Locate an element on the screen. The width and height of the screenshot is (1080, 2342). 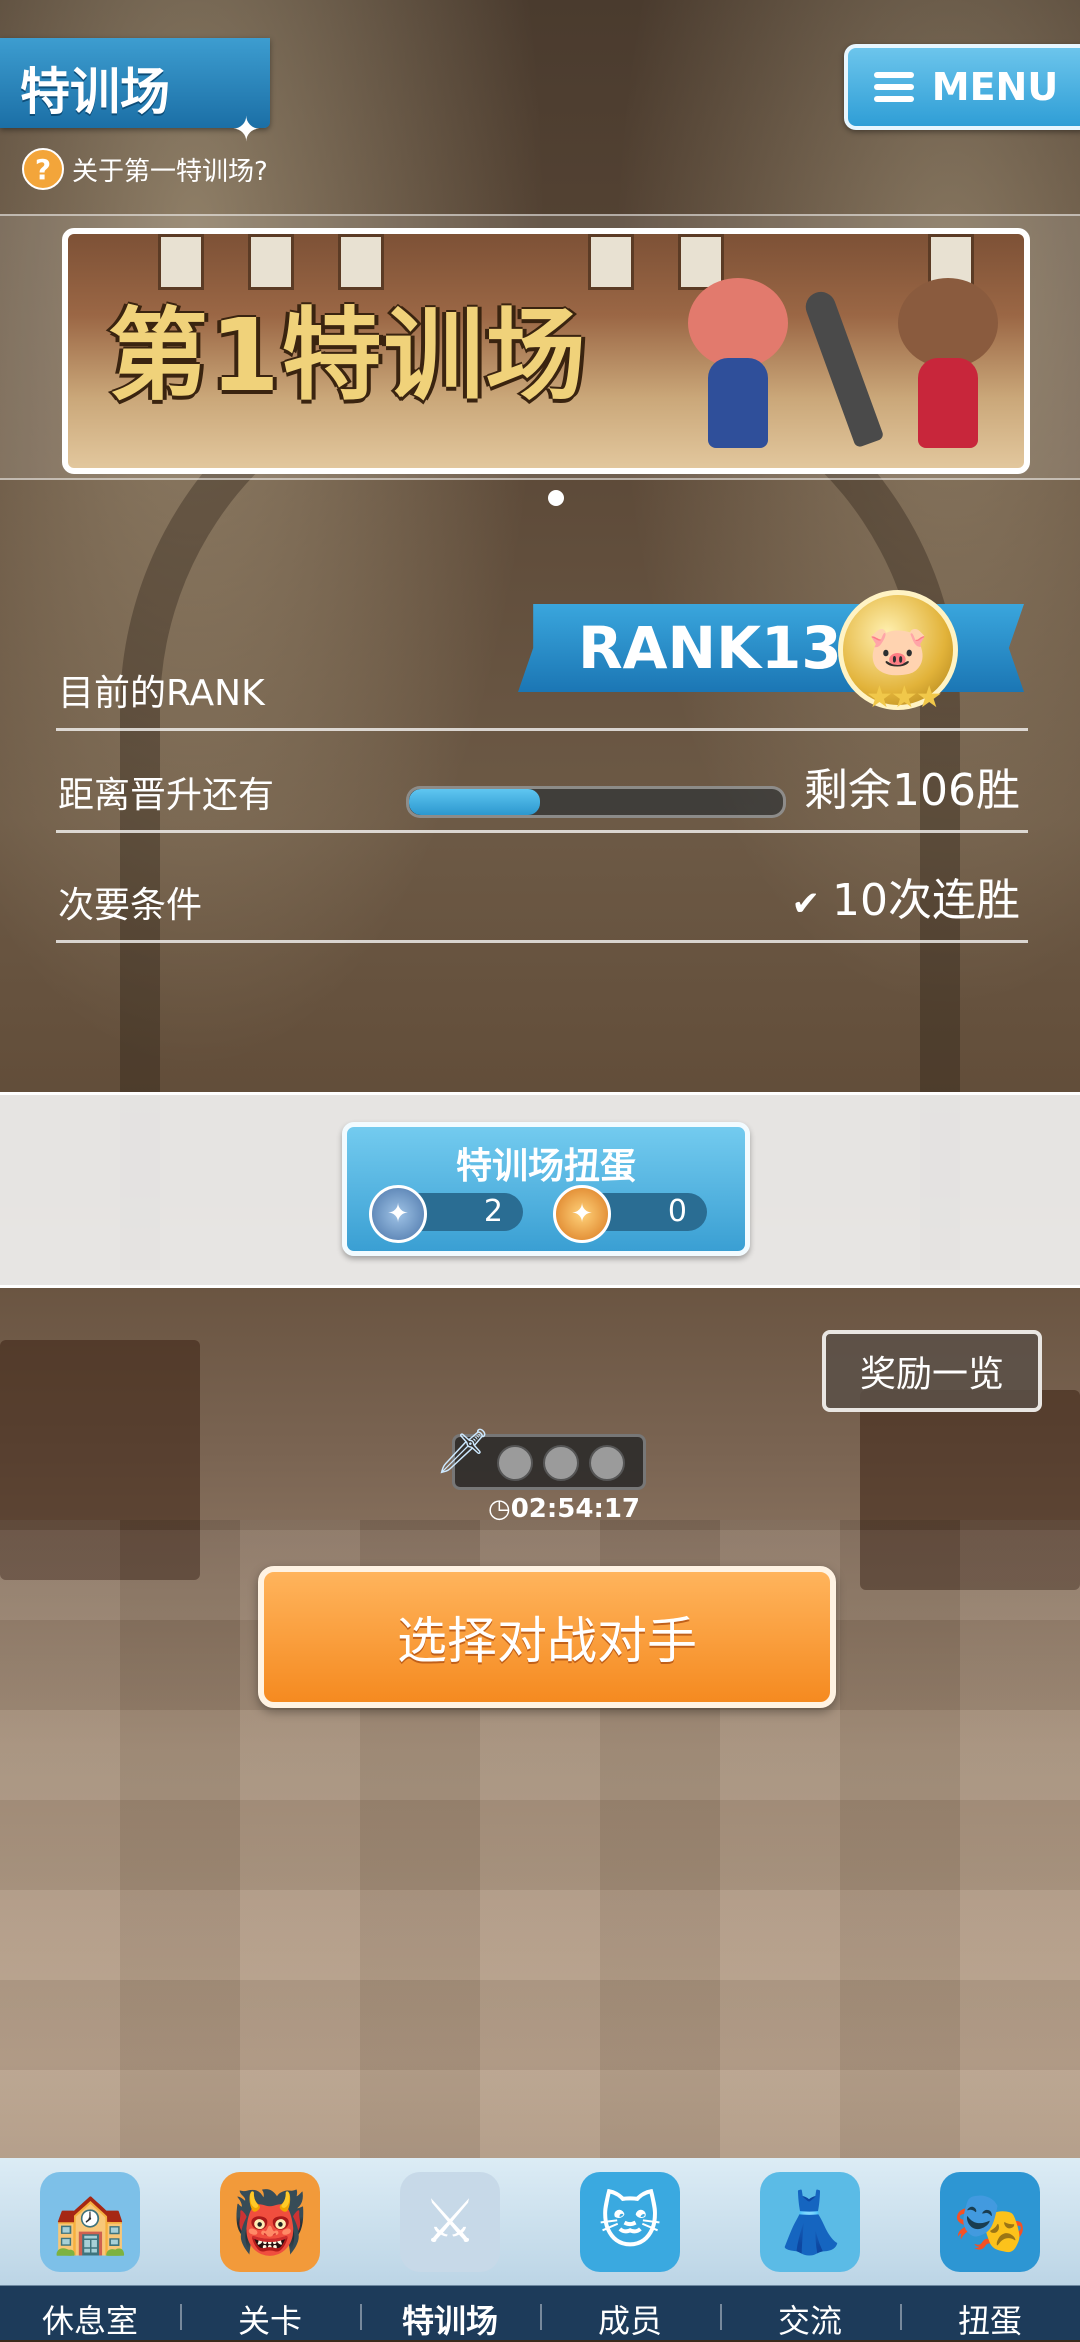
cat-member-icon: 🐱 is located at coordinates (630, 2222).